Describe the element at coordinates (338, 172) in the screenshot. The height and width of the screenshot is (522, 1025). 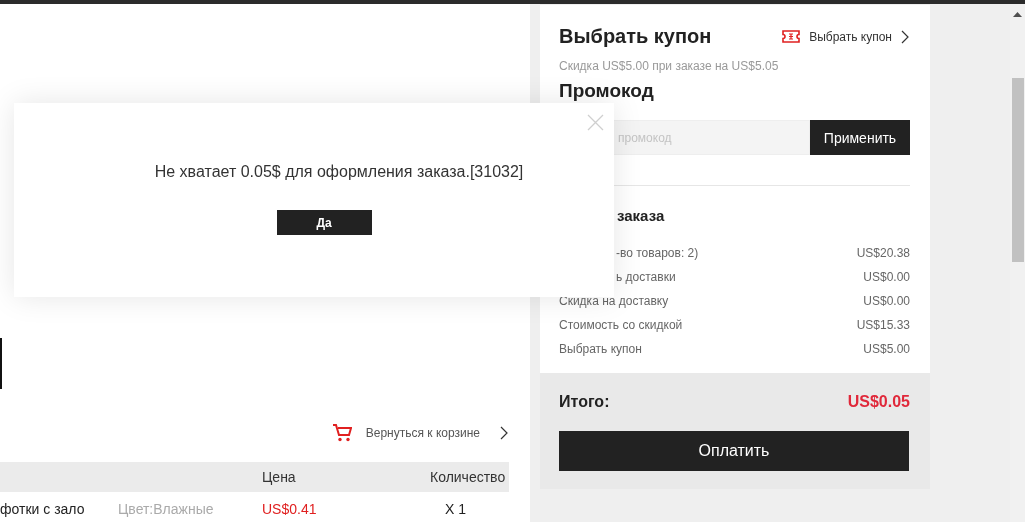
I see `dialog-message: Не хватает 0.05$ для оформления заказа.[31032]` at that location.